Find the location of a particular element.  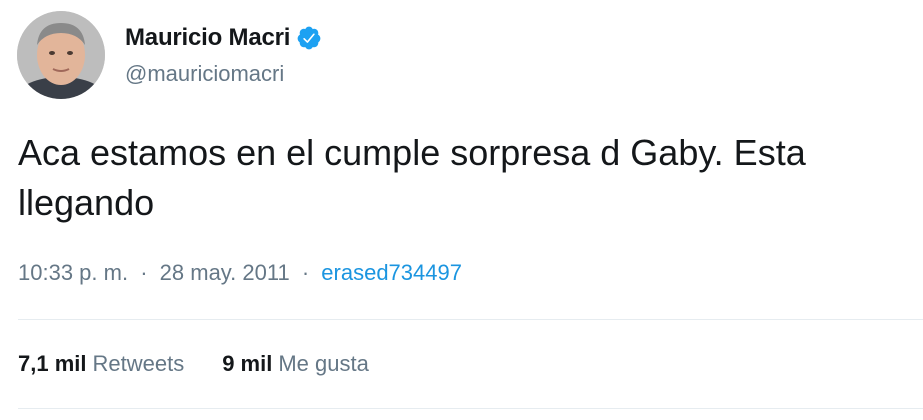

retweets-label: Retweets is located at coordinates (138, 363).